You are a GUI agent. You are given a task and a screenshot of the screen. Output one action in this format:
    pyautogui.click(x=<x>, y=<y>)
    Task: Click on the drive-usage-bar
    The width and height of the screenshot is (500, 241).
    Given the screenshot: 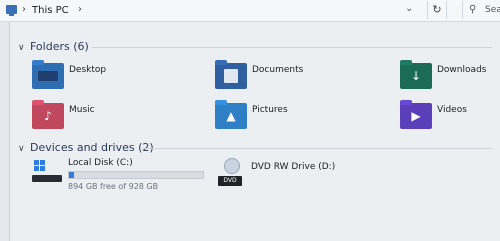 What is the action you would take?
    pyautogui.click(x=136, y=175)
    